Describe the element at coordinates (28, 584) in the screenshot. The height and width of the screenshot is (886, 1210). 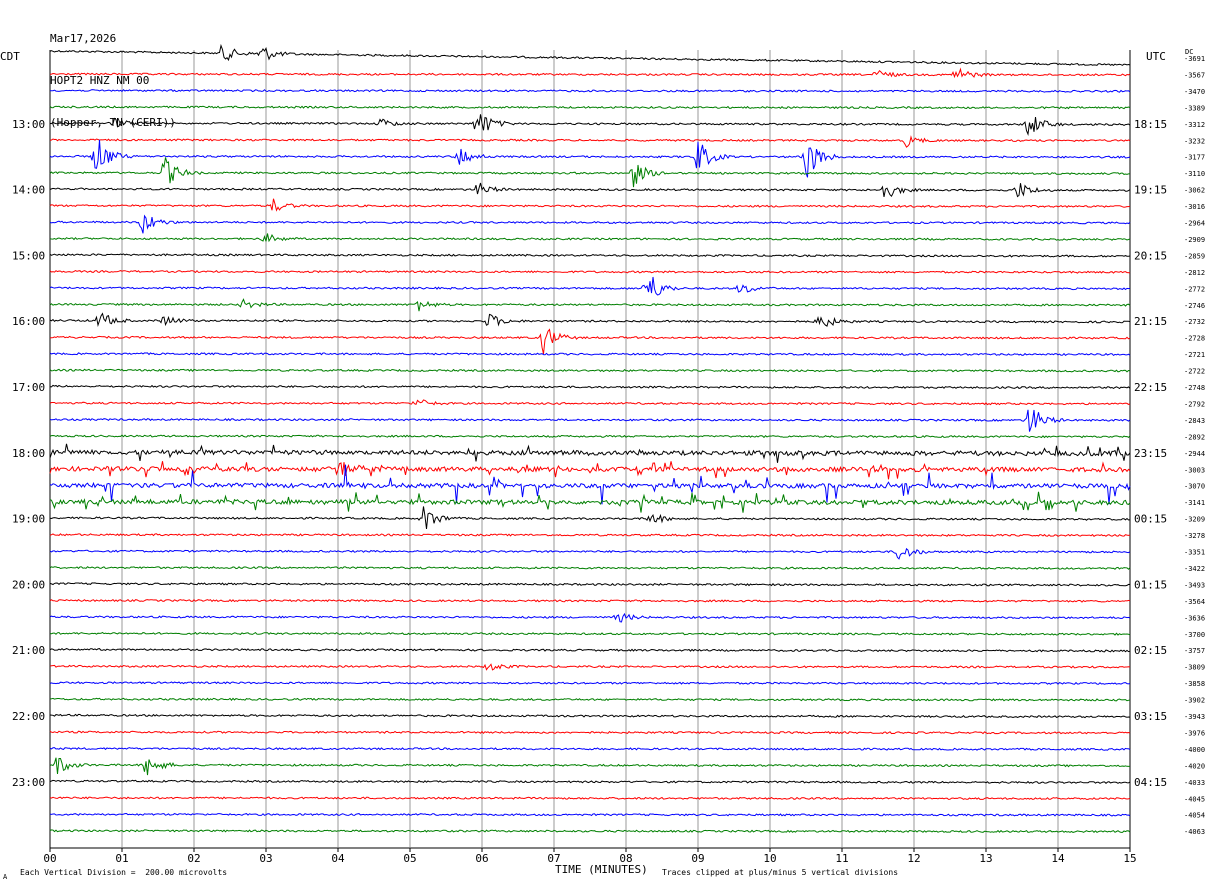
I see `left-hour-label: 20:00` at that location.